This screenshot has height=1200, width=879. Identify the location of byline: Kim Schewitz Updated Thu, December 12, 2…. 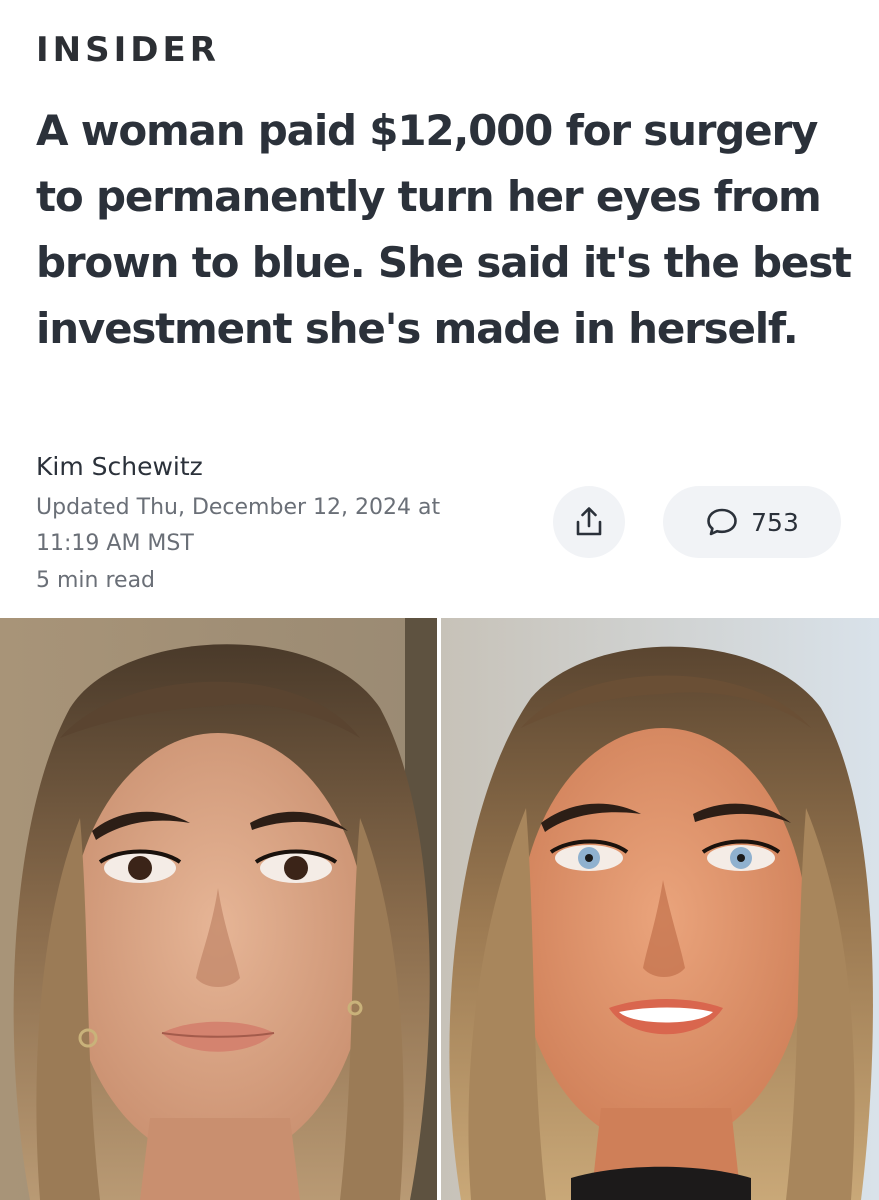
(286, 525).